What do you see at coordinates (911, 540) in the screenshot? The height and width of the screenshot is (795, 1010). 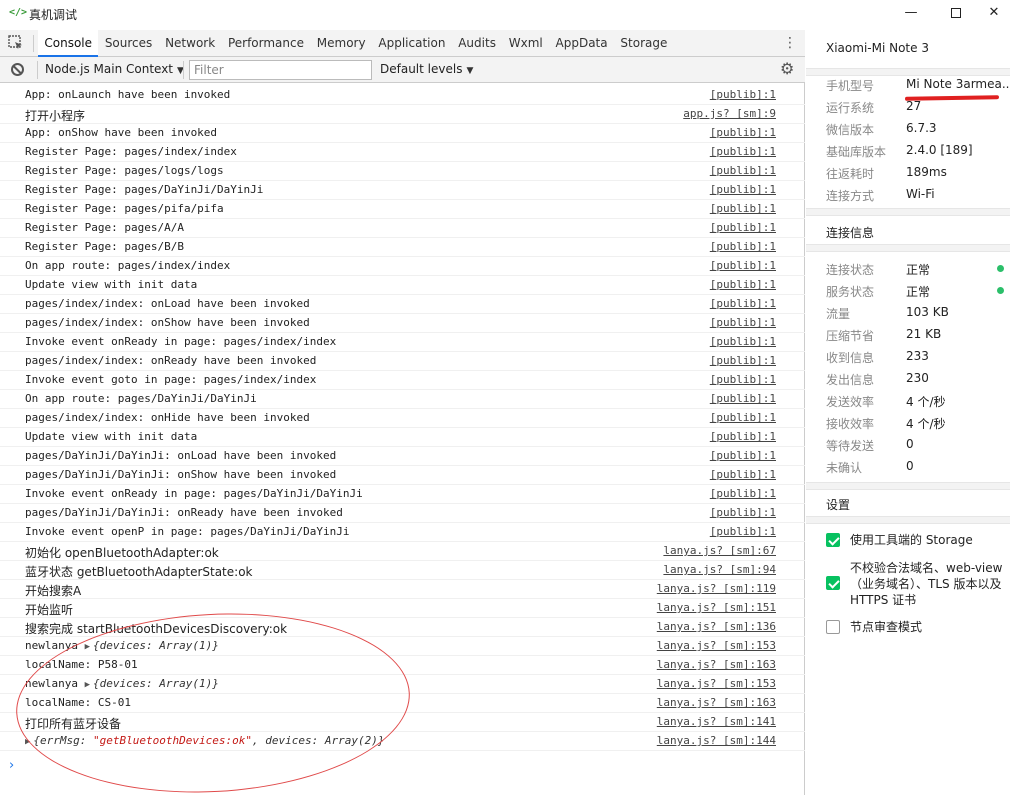 I see `setting-label: 使用工具端的 Storage` at bounding box center [911, 540].